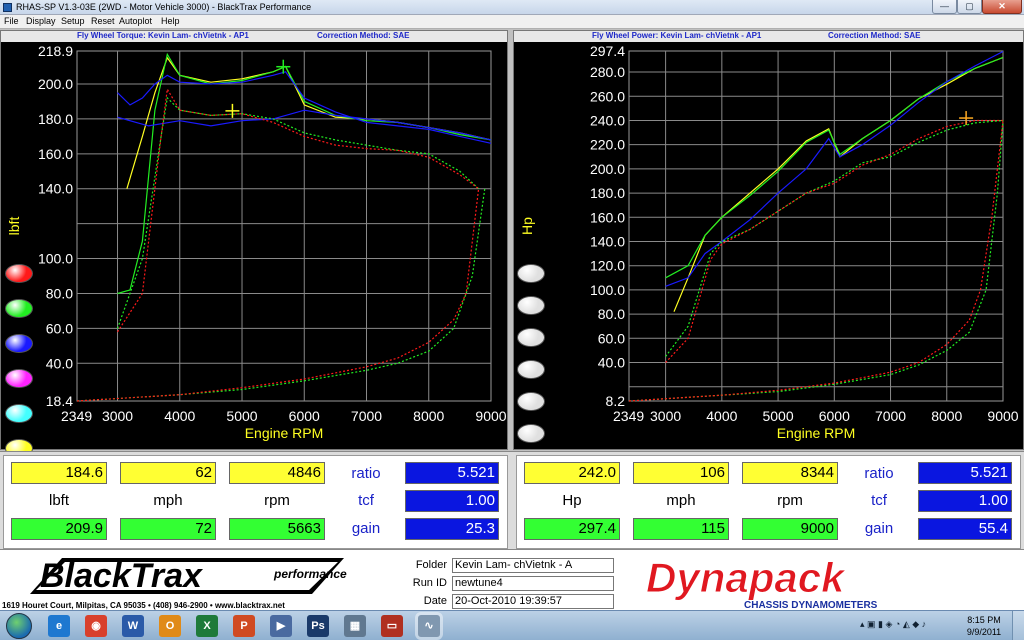 This screenshot has width=1024, height=640. Describe the element at coordinates (879, 473) in the screenshot. I see `power-ratio-label: ratio` at that location.